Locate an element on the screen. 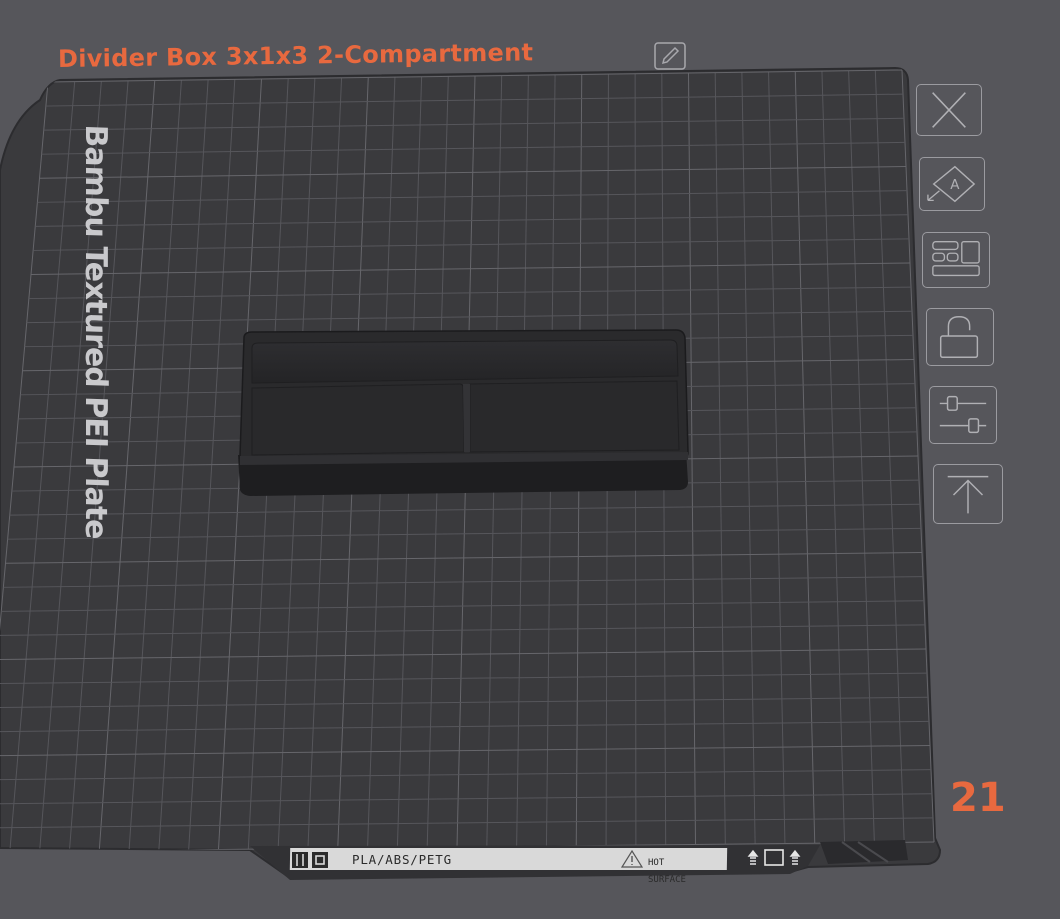  bambu-logo-icon is located at coordinates (310, 860).